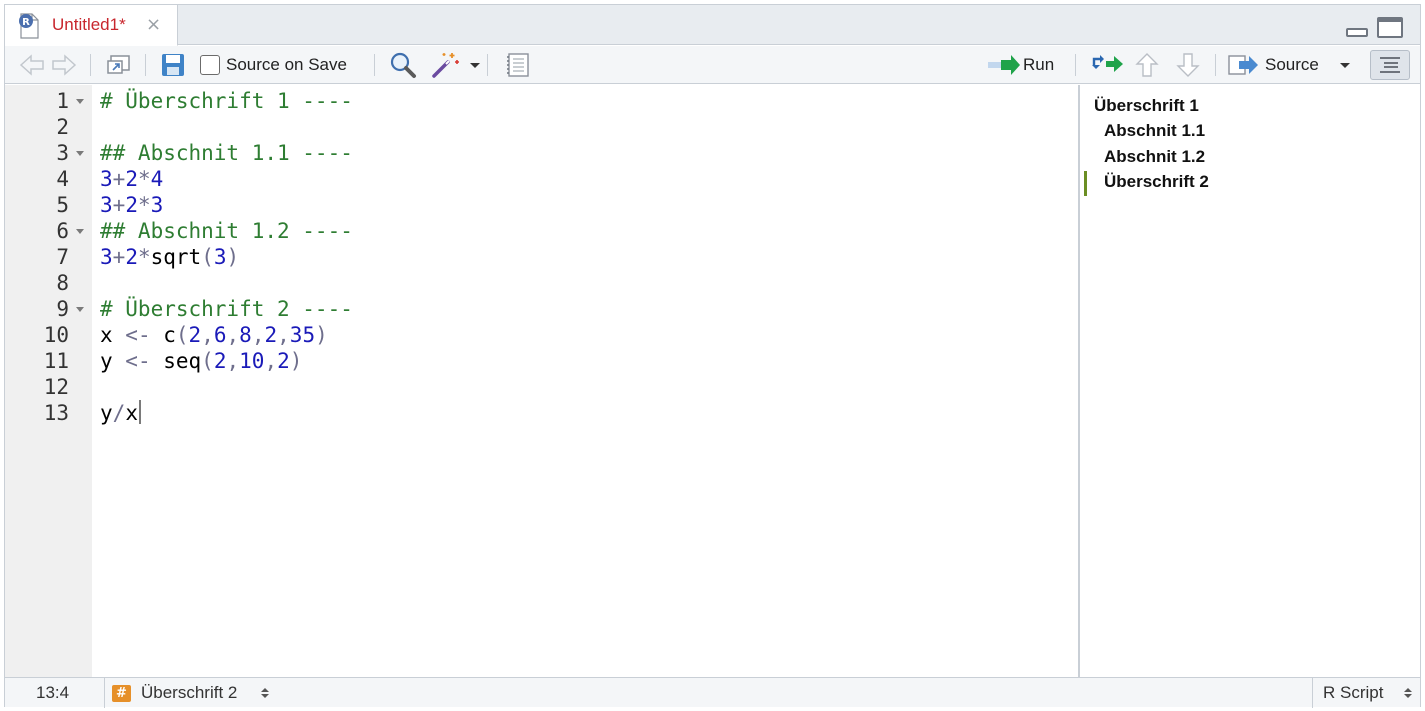 This screenshot has width=1425, height=711. I want to click on maximize-pane-icon, so click(1390, 27).